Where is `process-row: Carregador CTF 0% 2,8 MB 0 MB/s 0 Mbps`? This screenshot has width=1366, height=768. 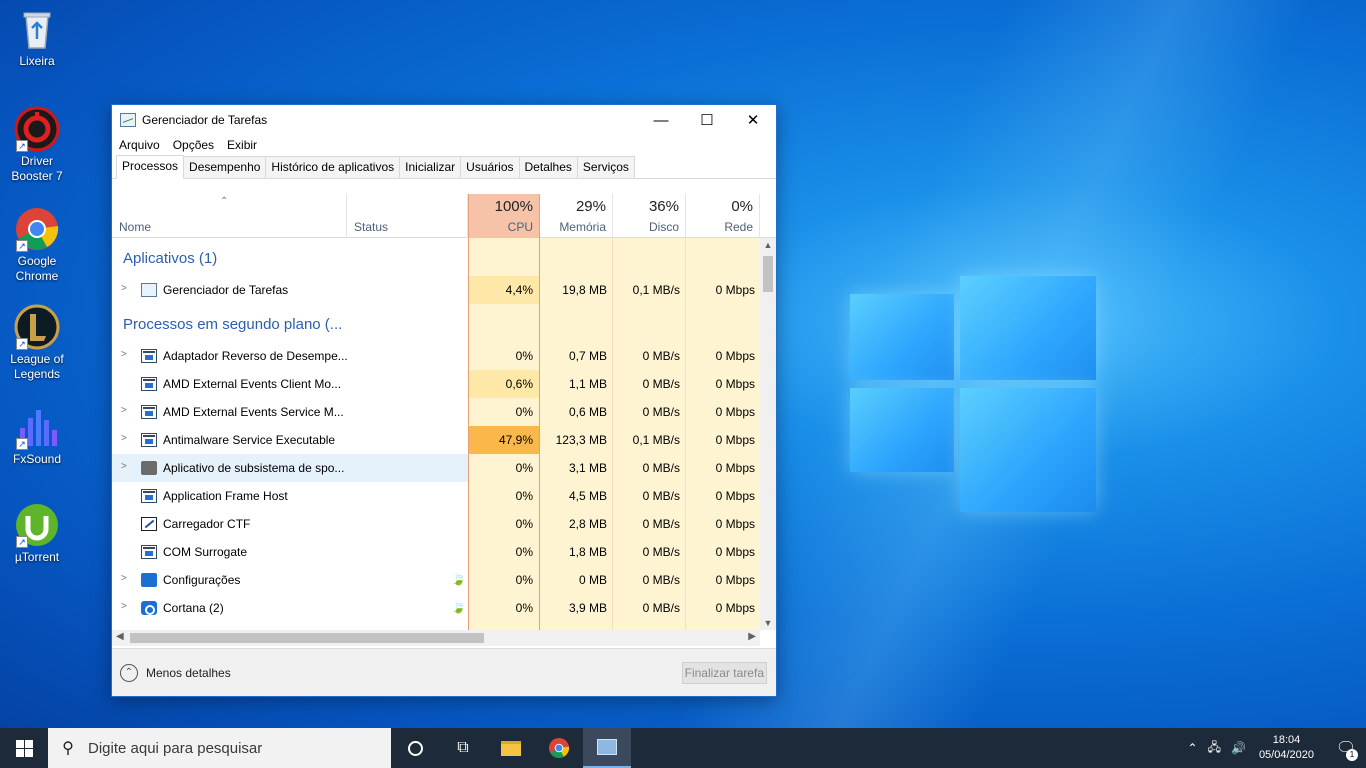 process-row: Carregador CTF 0% 2,8 MB 0 MB/s 0 Mbps is located at coordinates (436, 524).